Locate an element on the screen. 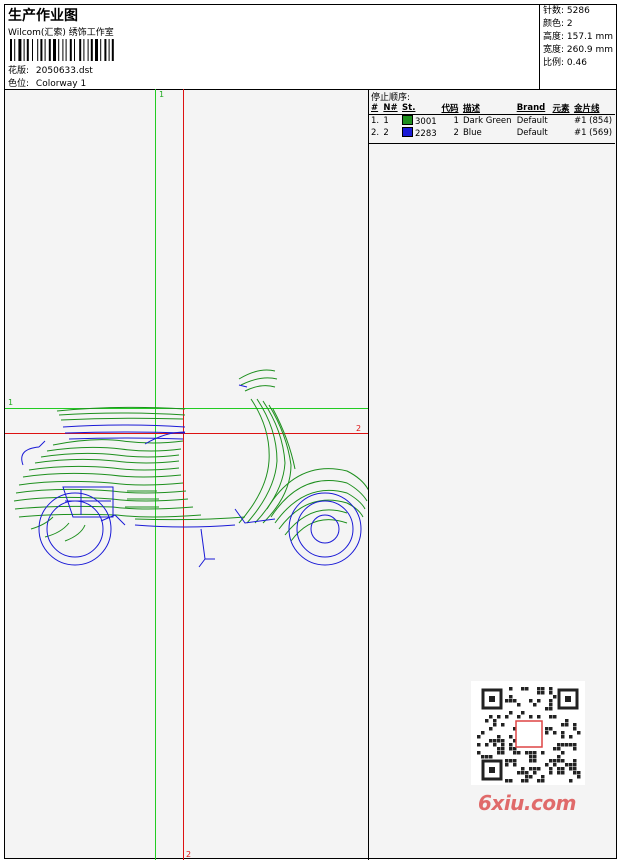  design-file: 2050633.dst is located at coordinates (64, 71).